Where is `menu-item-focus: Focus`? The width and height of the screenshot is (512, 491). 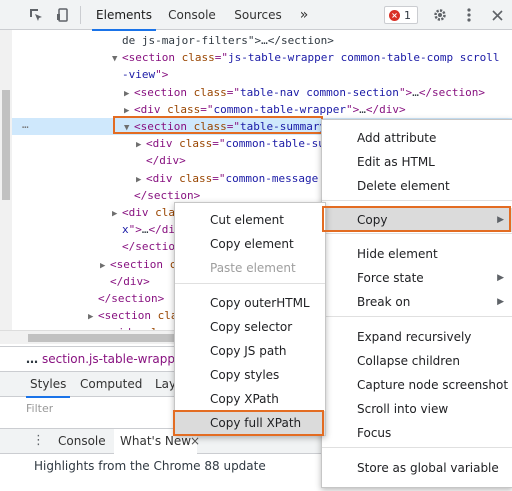
menu-item-focus: Focus is located at coordinates (417, 433).